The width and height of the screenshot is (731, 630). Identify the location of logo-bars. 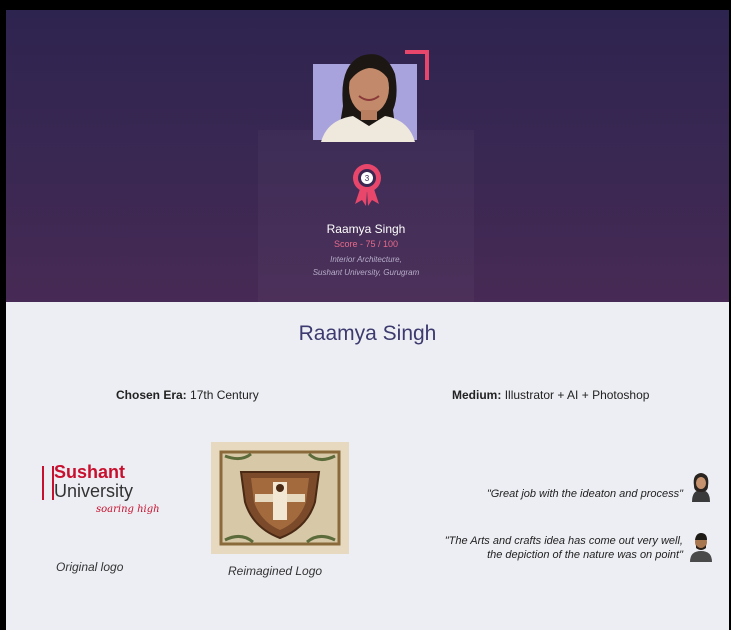
(48, 483).